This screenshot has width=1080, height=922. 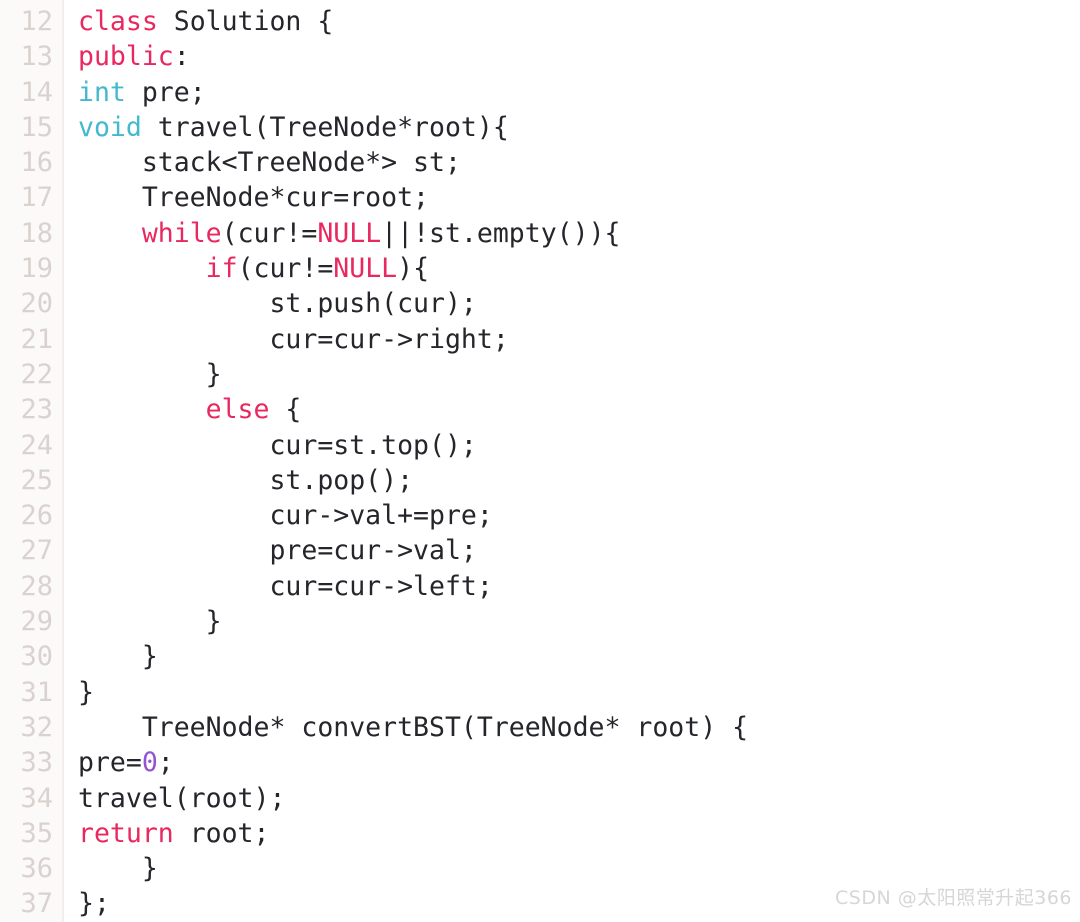 I want to click on code-token-plain: pre=, so click(x=110, y=763).